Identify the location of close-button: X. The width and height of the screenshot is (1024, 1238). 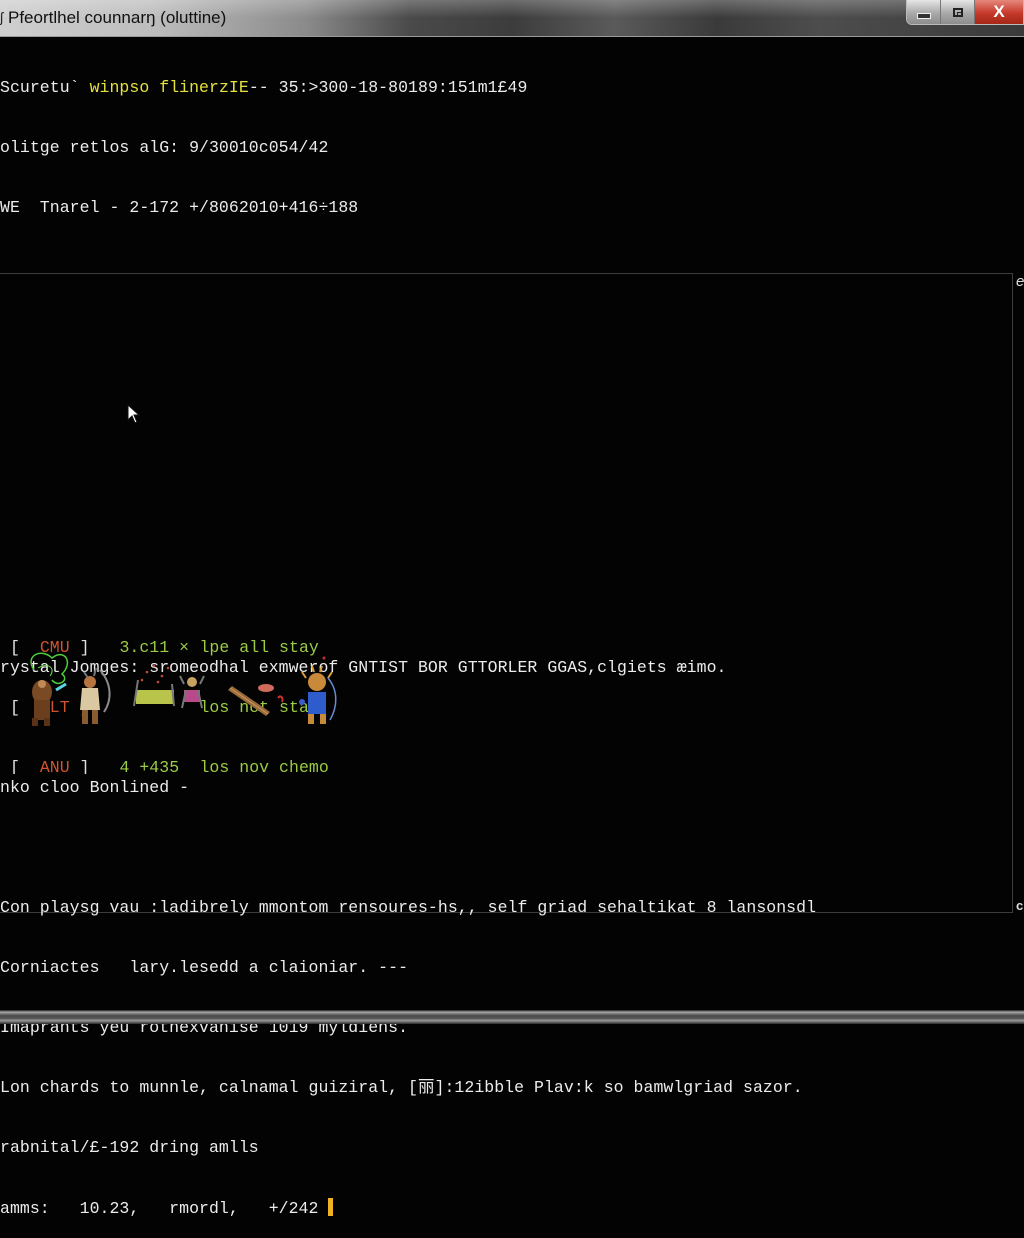
(999, 12).